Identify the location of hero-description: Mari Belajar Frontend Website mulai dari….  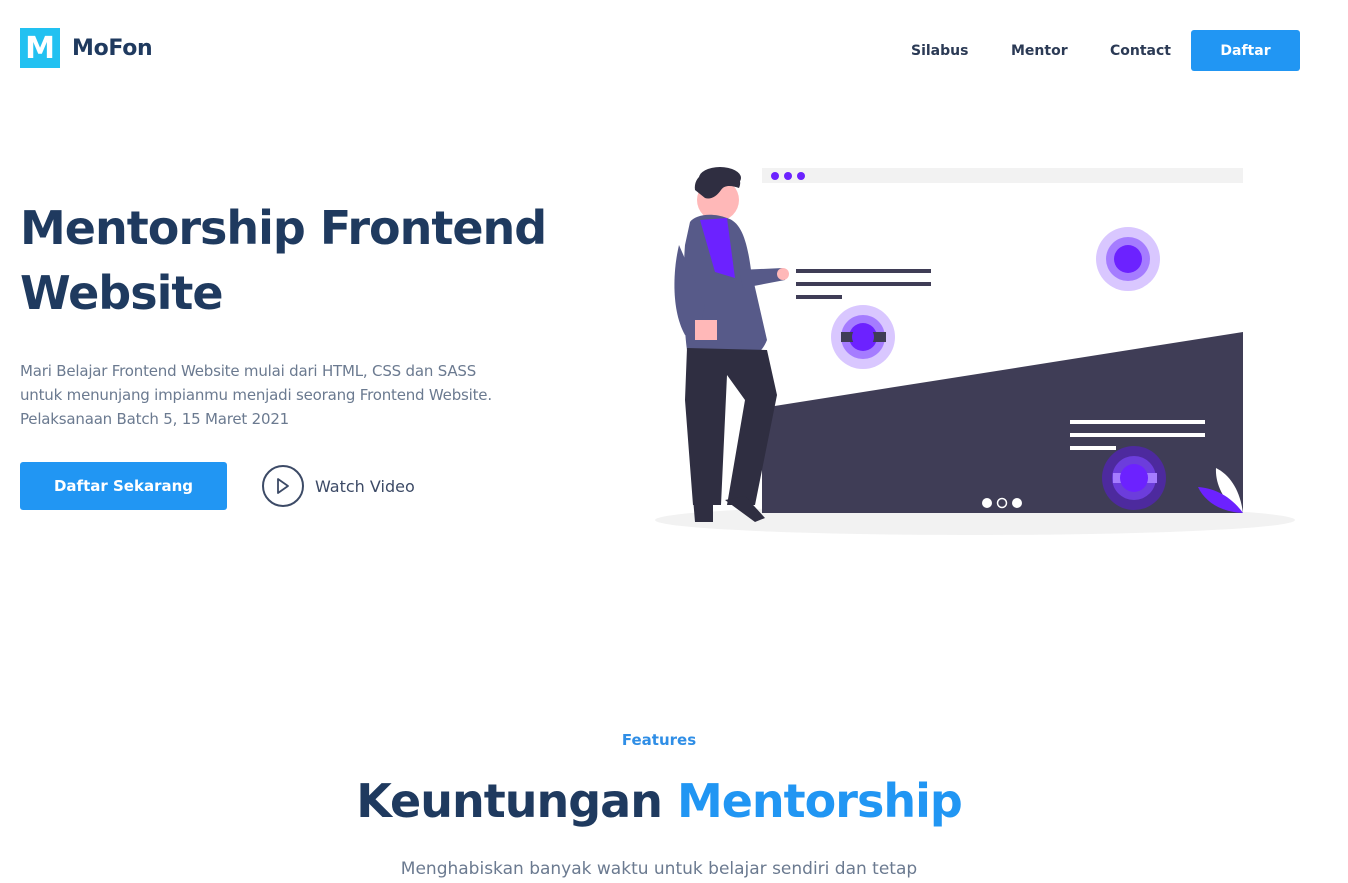
(270, 395).